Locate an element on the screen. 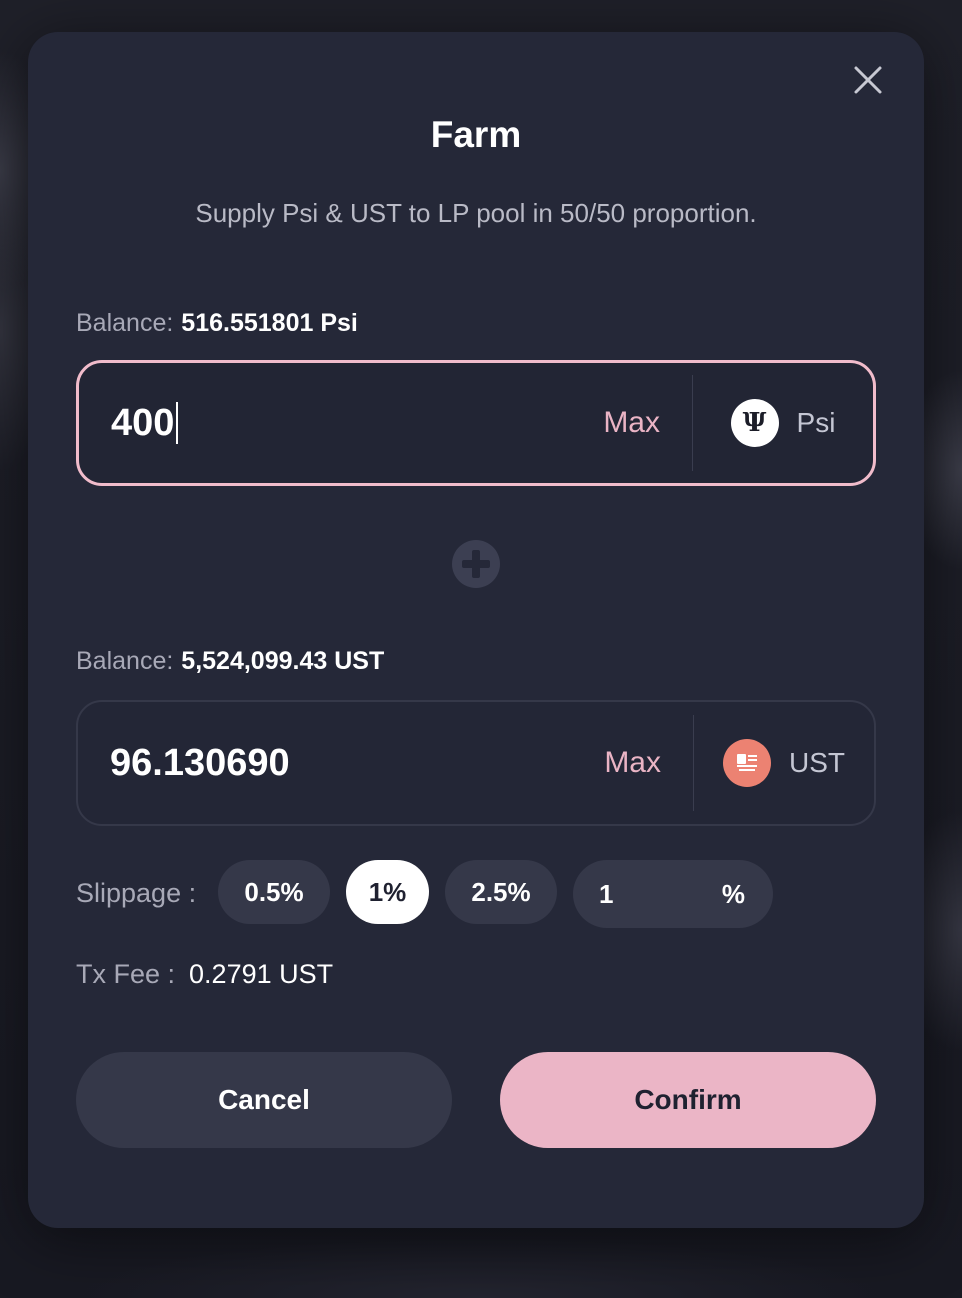  ust-amount-field: 96.130690 Max UST is located at coordinates (476, 763).